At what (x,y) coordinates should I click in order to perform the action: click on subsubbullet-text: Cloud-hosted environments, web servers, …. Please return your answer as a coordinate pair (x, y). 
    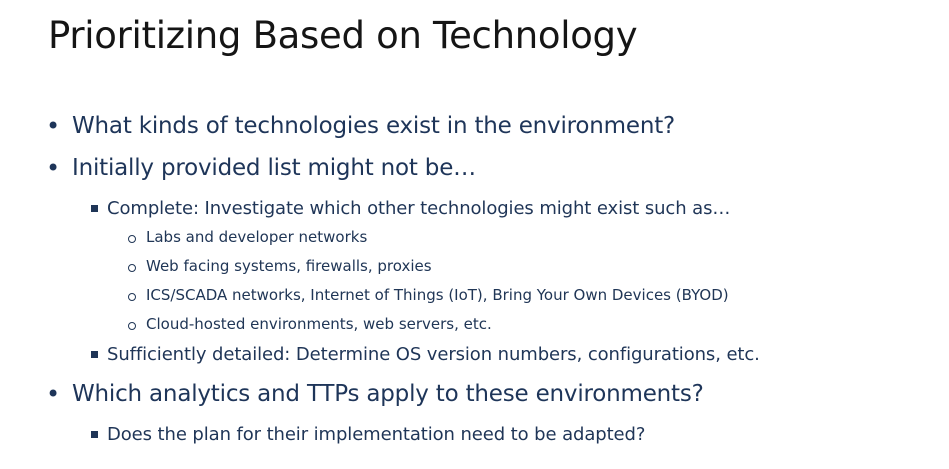
    Looking at the image, I should click on (319, 324).